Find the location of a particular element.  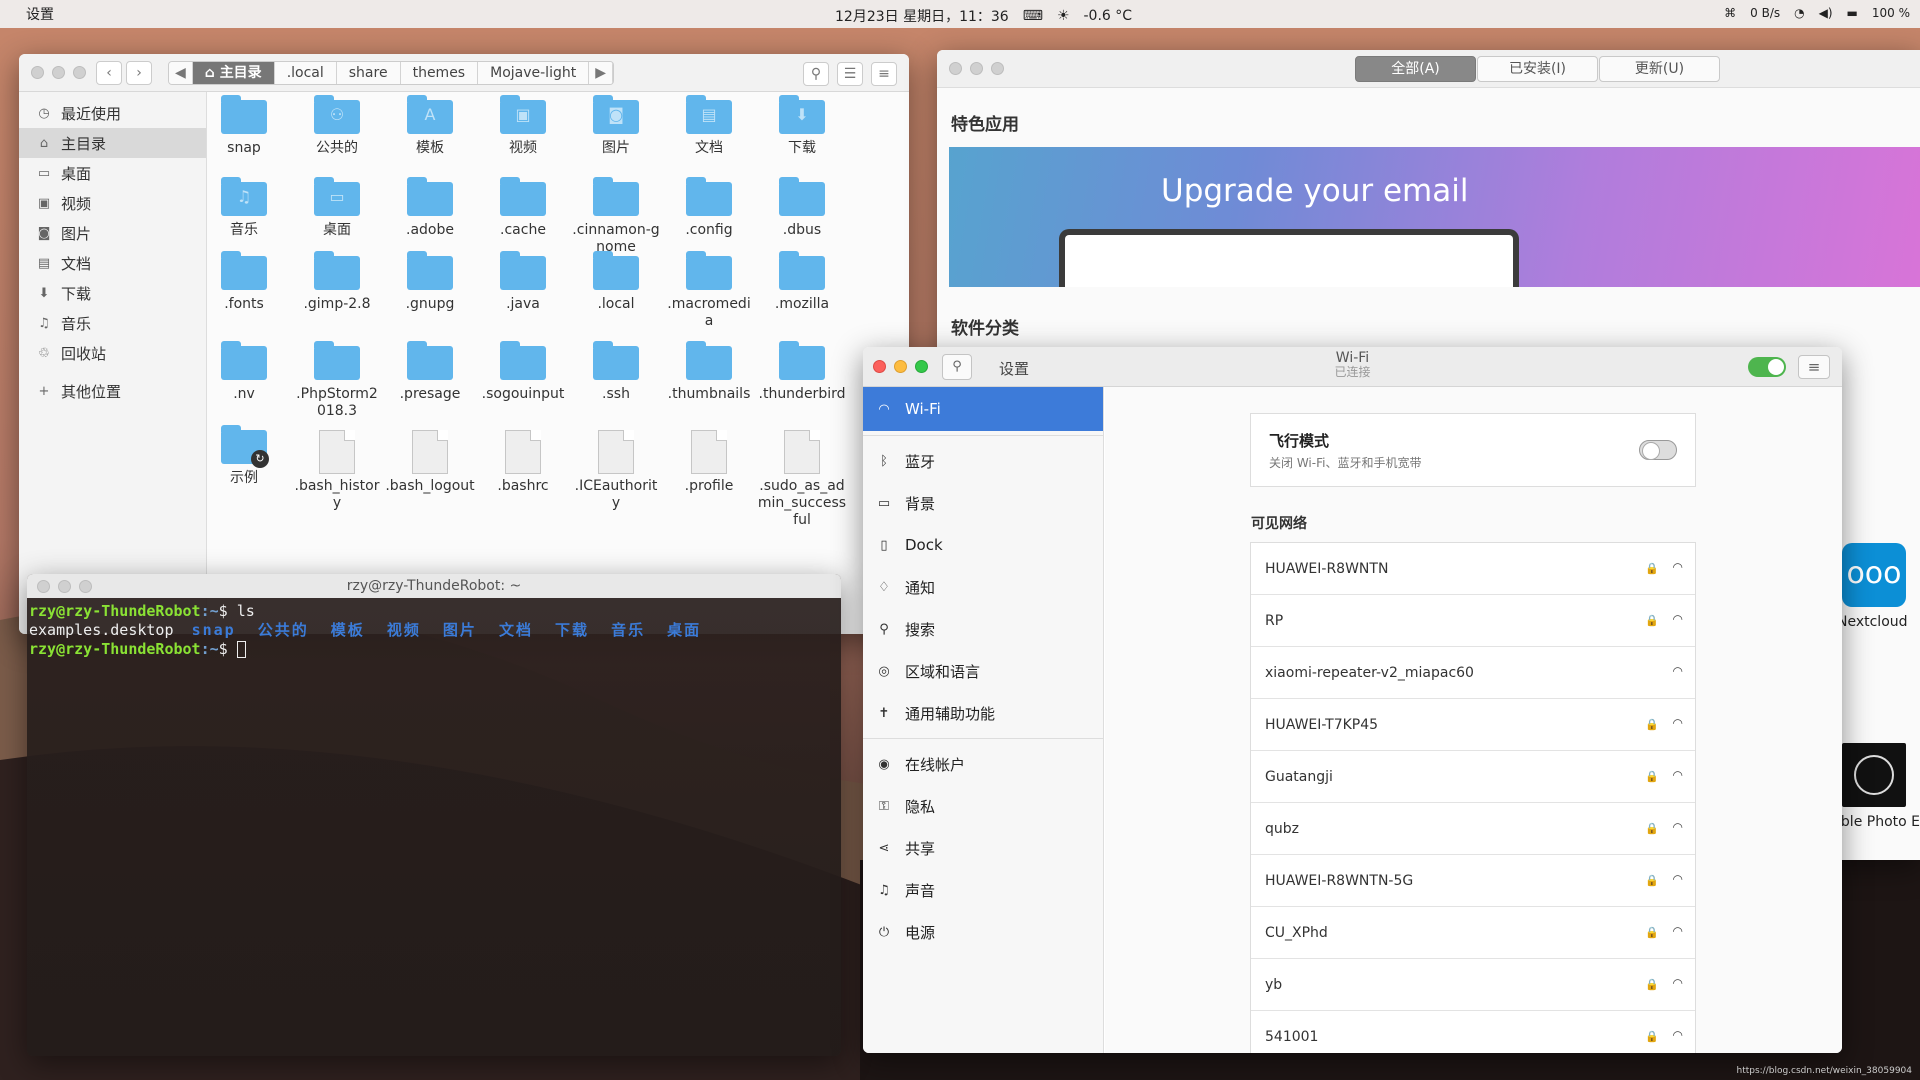

tab-updates: 更新(U) is located at coordinates (1659, 69).